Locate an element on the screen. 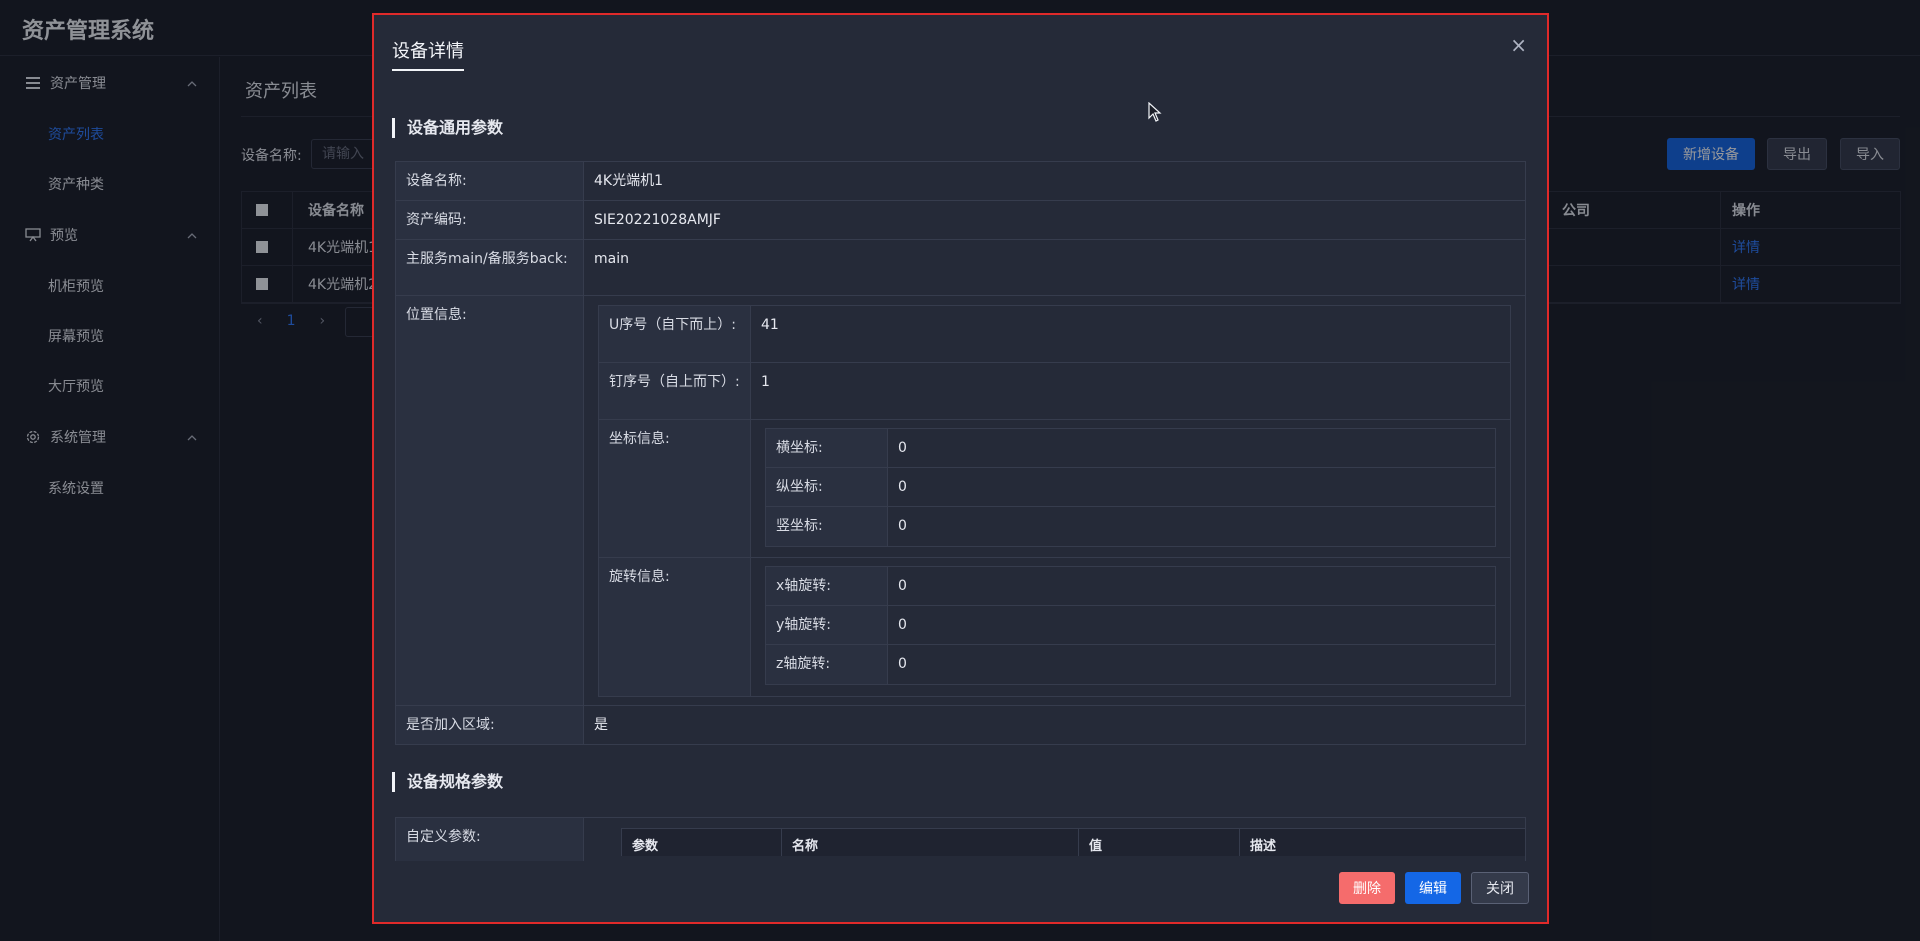 The image size is (1920, 941). column-header-value: 值 is located at coordinates (1159, 842).